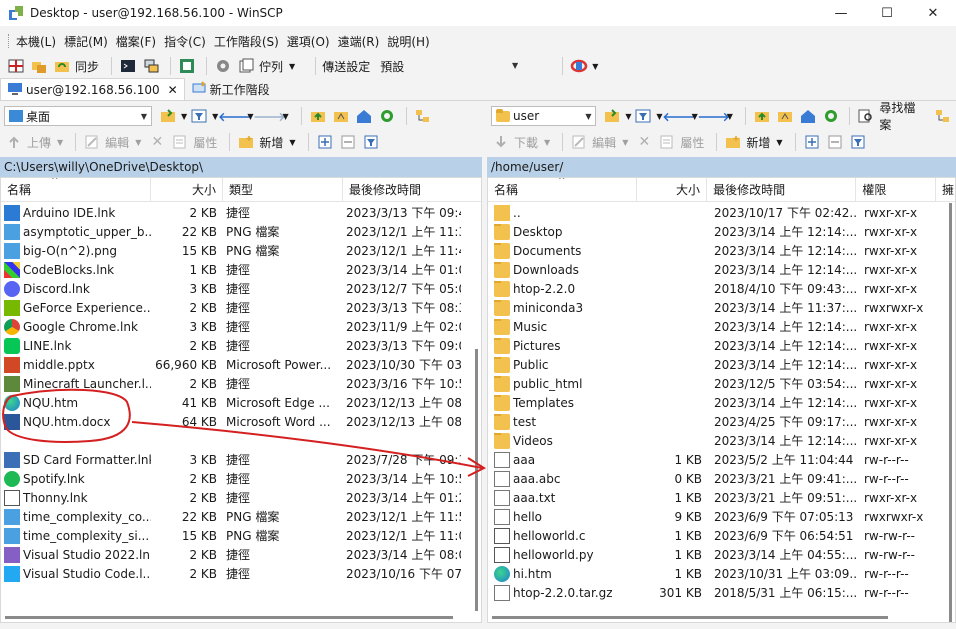 This screenshot has width=956, height=629. Describe the element at coordinates (117, 142) in the screenshot. I see `edit-button: 編輯` at that location.